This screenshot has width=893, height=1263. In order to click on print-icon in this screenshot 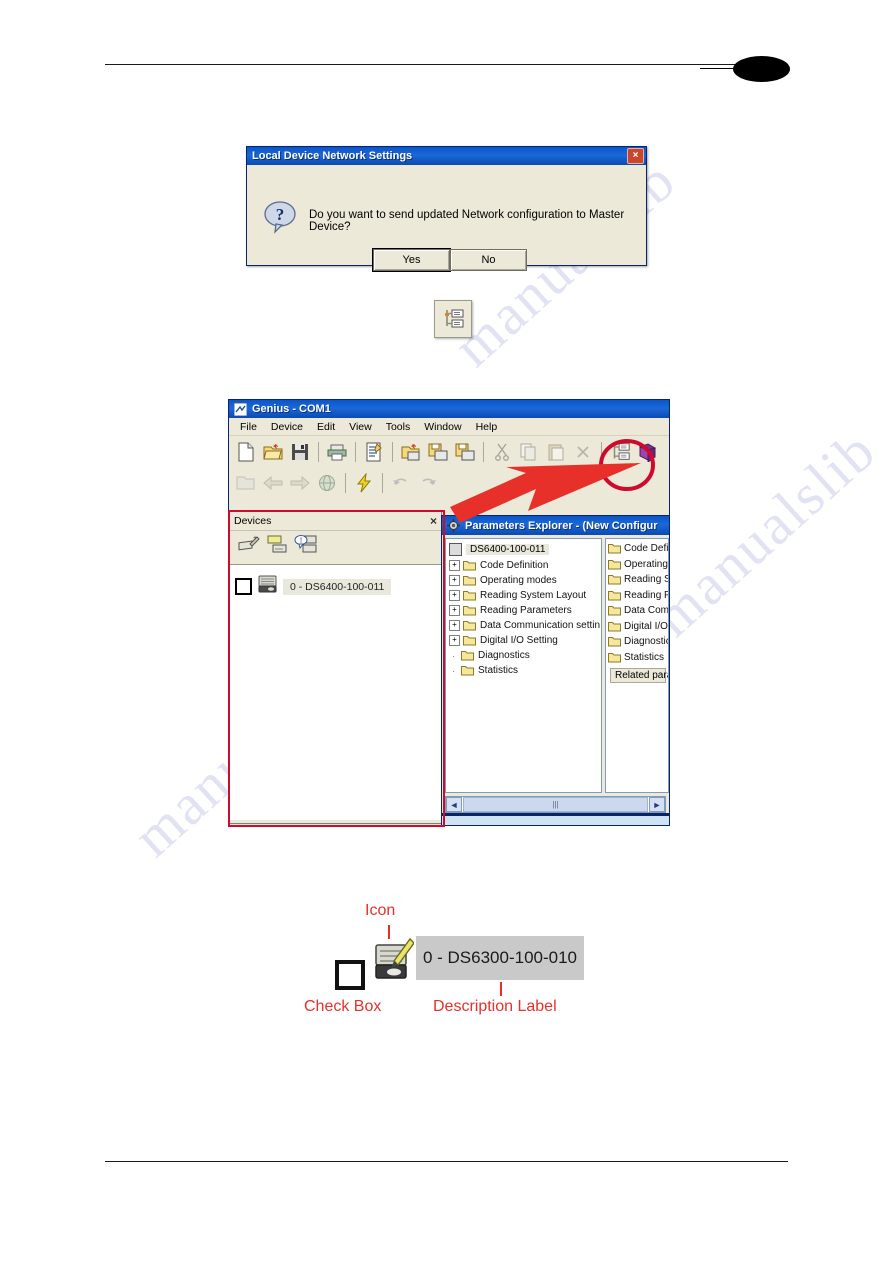, I will do `click(337, 452)`.